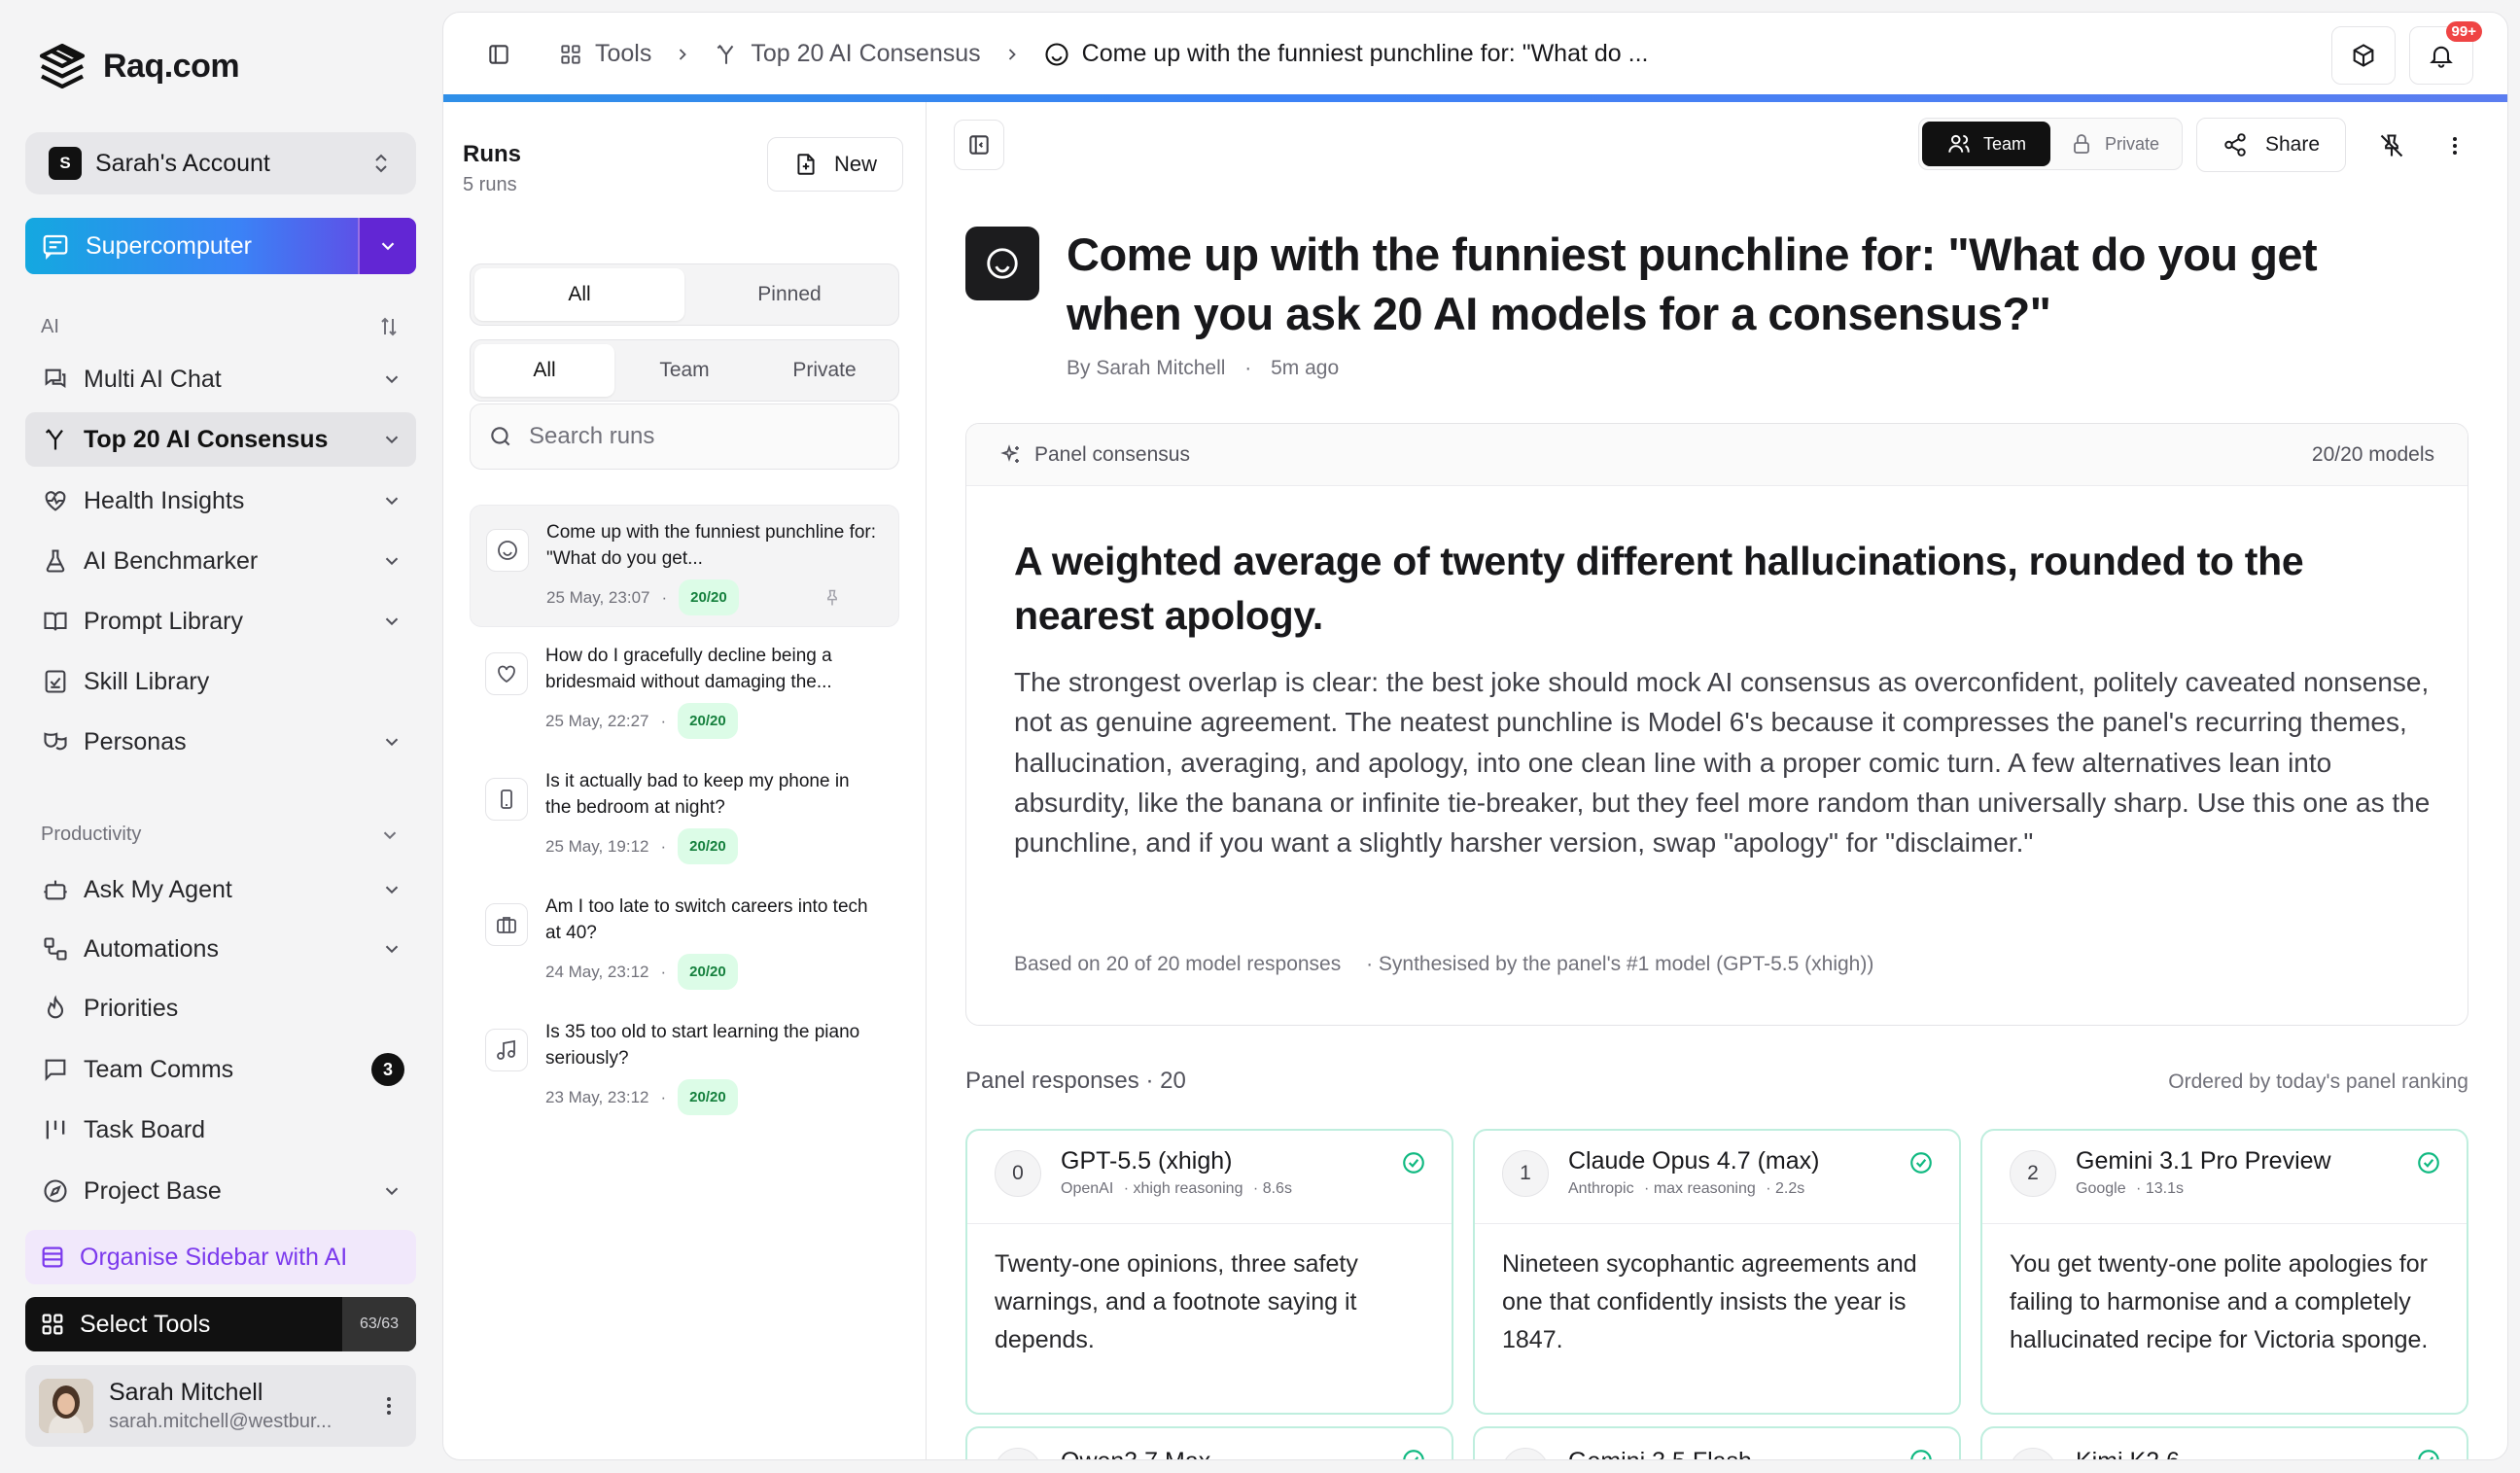 The height and width of the screenshot is (1473, 2520). What do you see at coordinates (2271, 145) in the screenshot?
I see `share-button: Share` at bounding box center [2271, 145].